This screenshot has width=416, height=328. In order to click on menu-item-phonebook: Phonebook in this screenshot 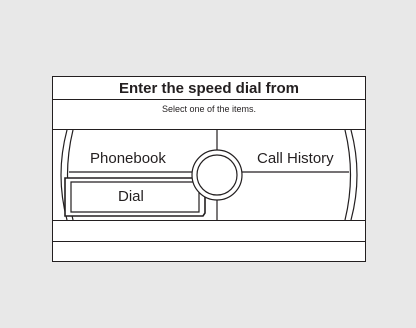, I will do `click(128, 158)`.